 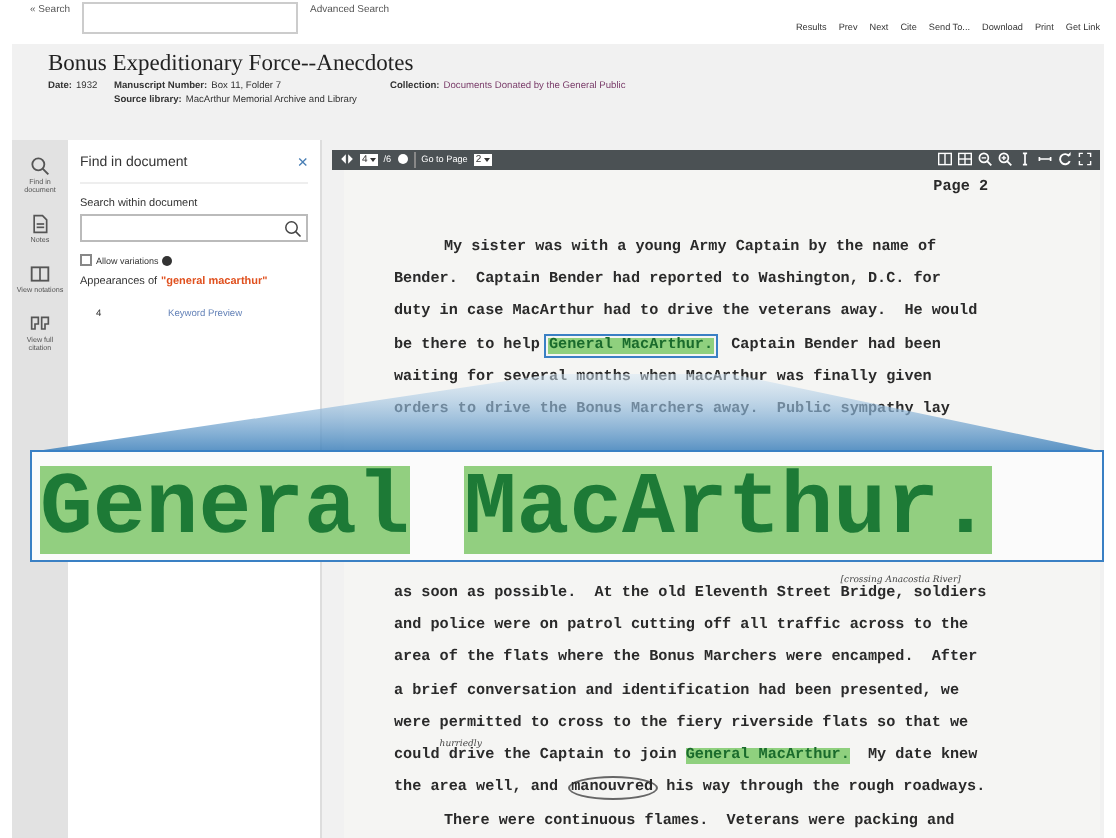 I want to click on quote-icon, so click(x=40, y=324).